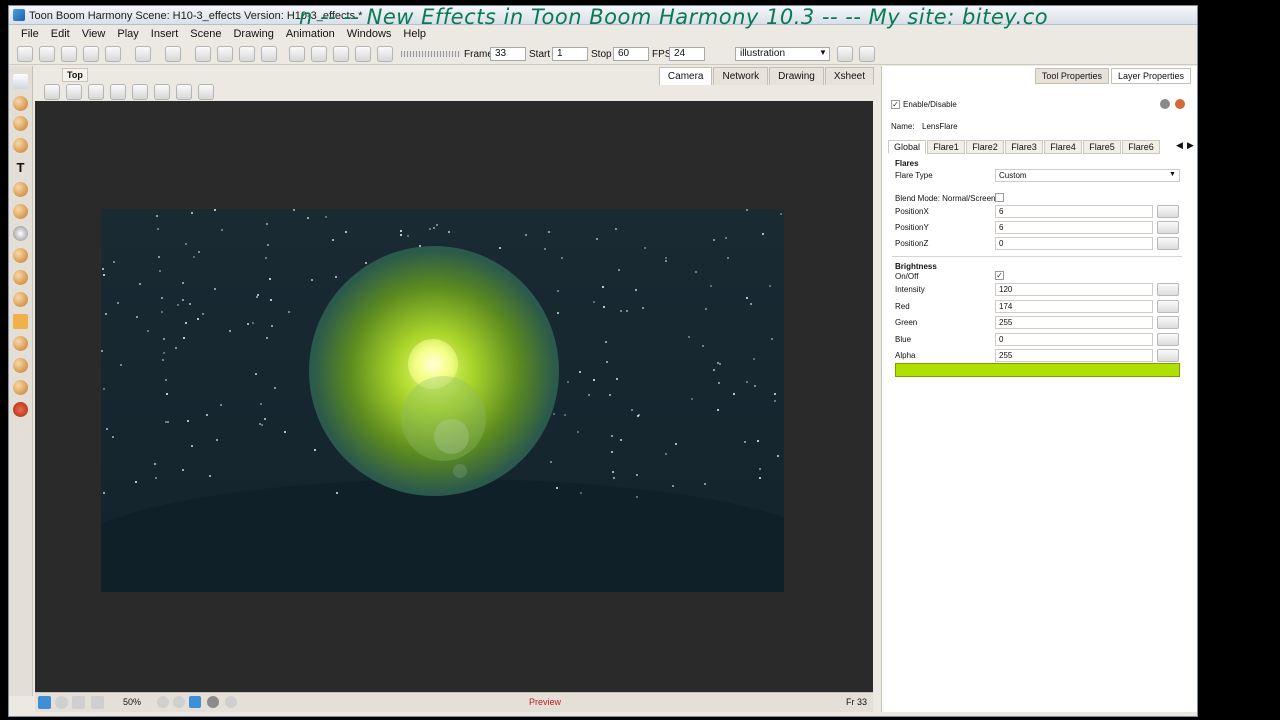 The image size is (1280, 720). Describe the element at coordinates (1168, 339) in the screenshot. I see `blue-function-button` at that location.